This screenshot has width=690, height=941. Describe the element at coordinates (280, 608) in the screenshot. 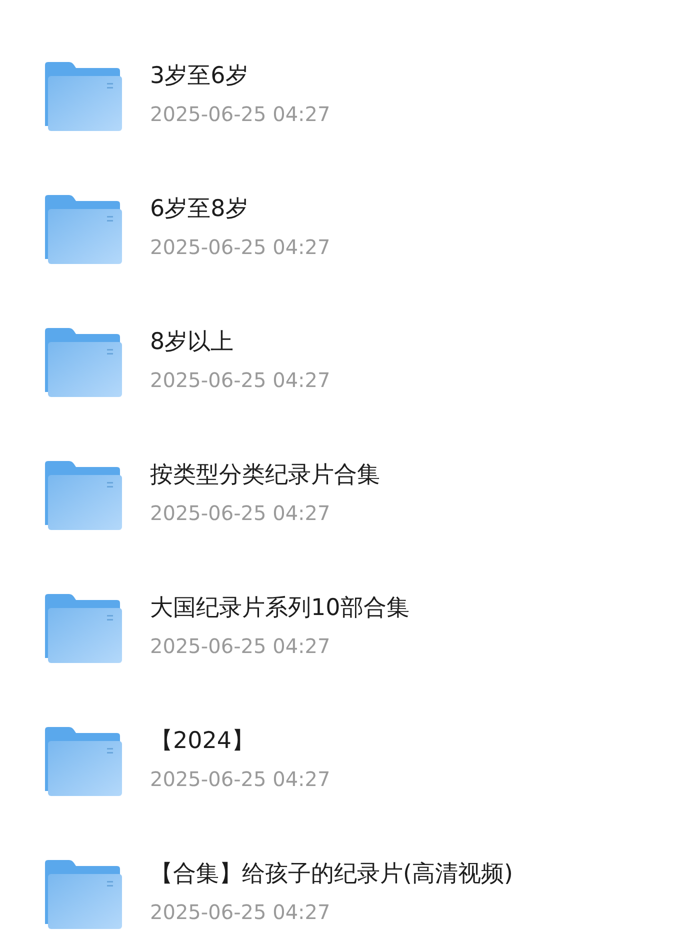

I see `folder-name: 大国纪录片系列10部合集` at that location.